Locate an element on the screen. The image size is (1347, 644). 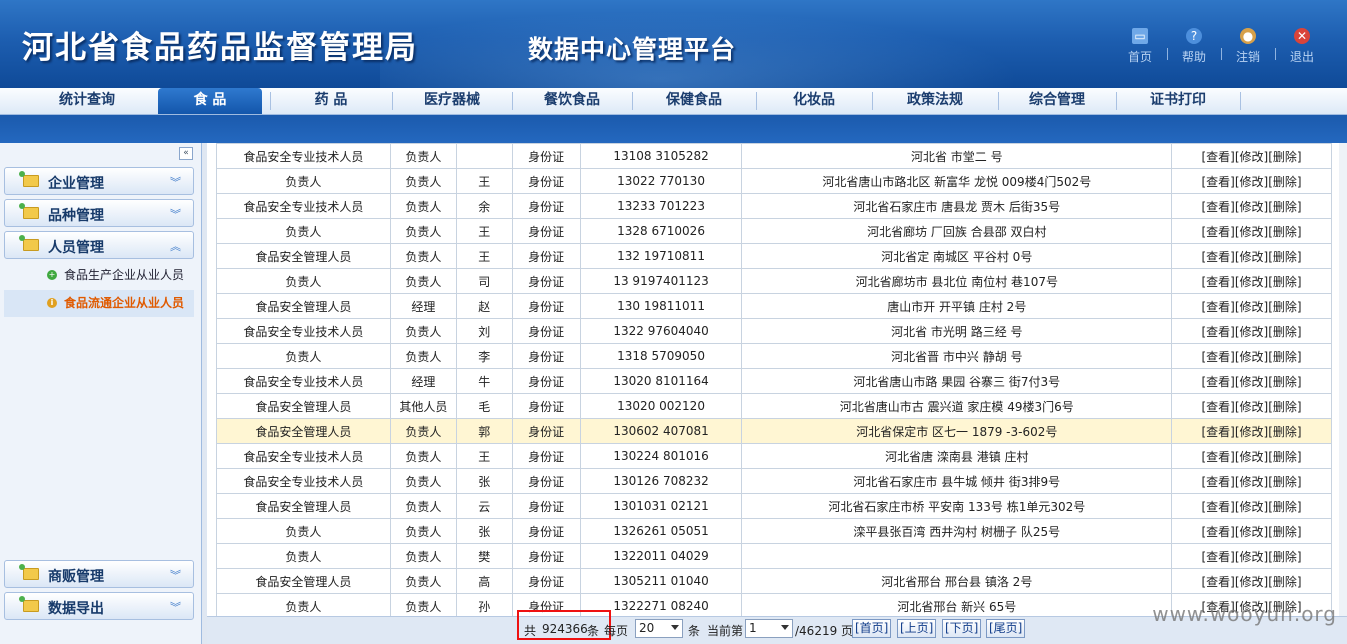
sidebar-item-distribution-staff: i 食品流通企业从业人员 is located at coordinates (99, 303).